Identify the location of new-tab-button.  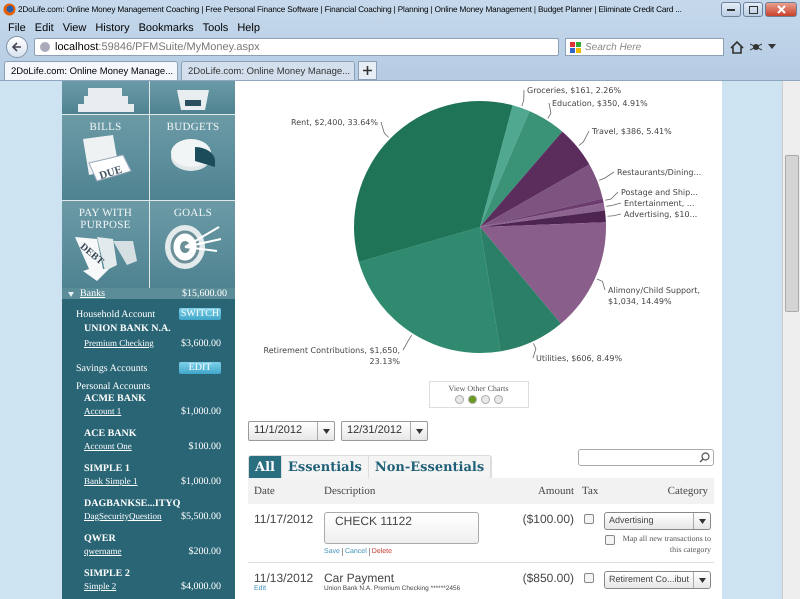
(367, 70).